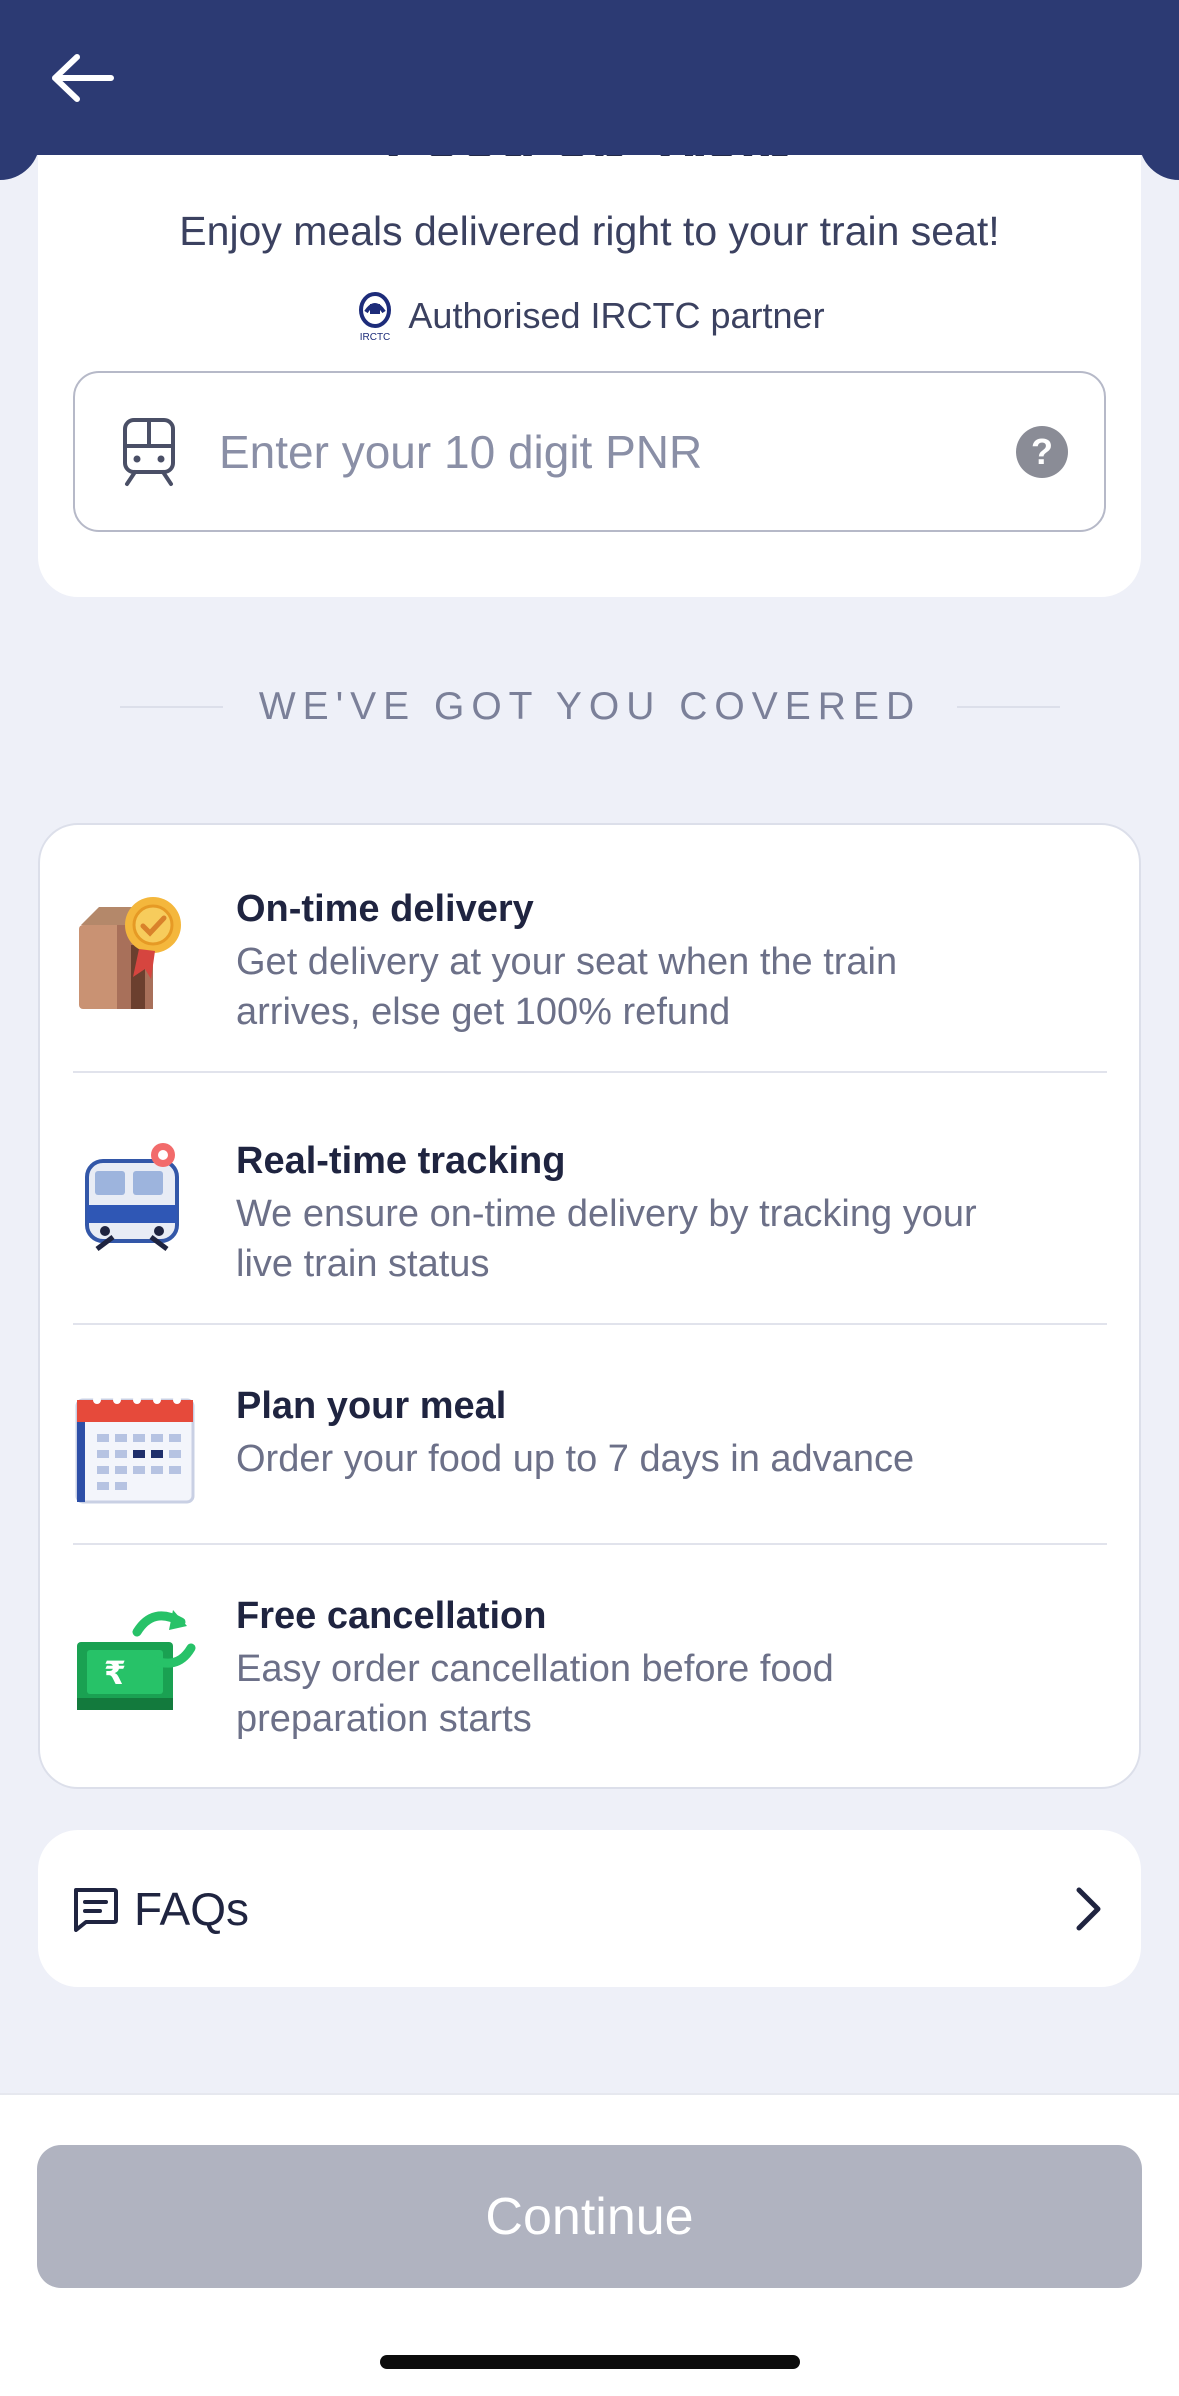 The image size is (1179, 2396). Describe the element at coordinates (589, 1908) in the screenshot. I see `faqs-button: FAQs` at that location.